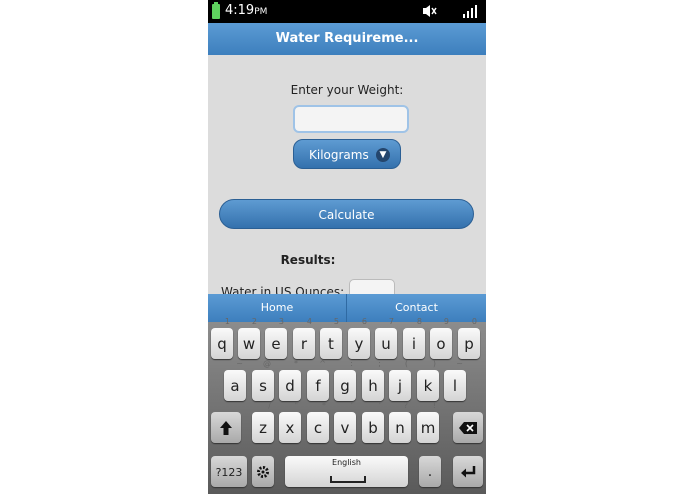 This screenshot has height=494, width=695. Describe the element at coordinates (372, 286) in the screenshot. I see `water-output` at that location.